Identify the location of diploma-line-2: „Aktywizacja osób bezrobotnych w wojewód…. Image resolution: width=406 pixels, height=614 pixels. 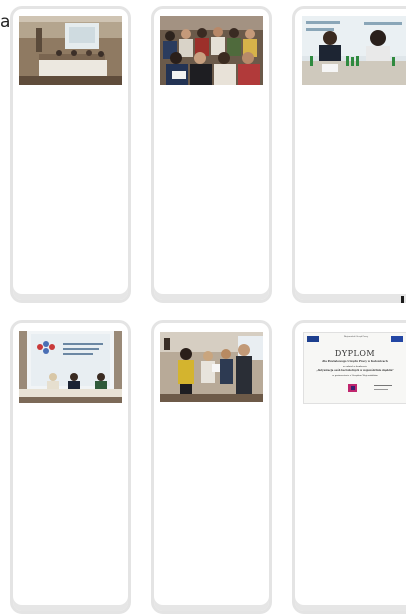
(355, 370).